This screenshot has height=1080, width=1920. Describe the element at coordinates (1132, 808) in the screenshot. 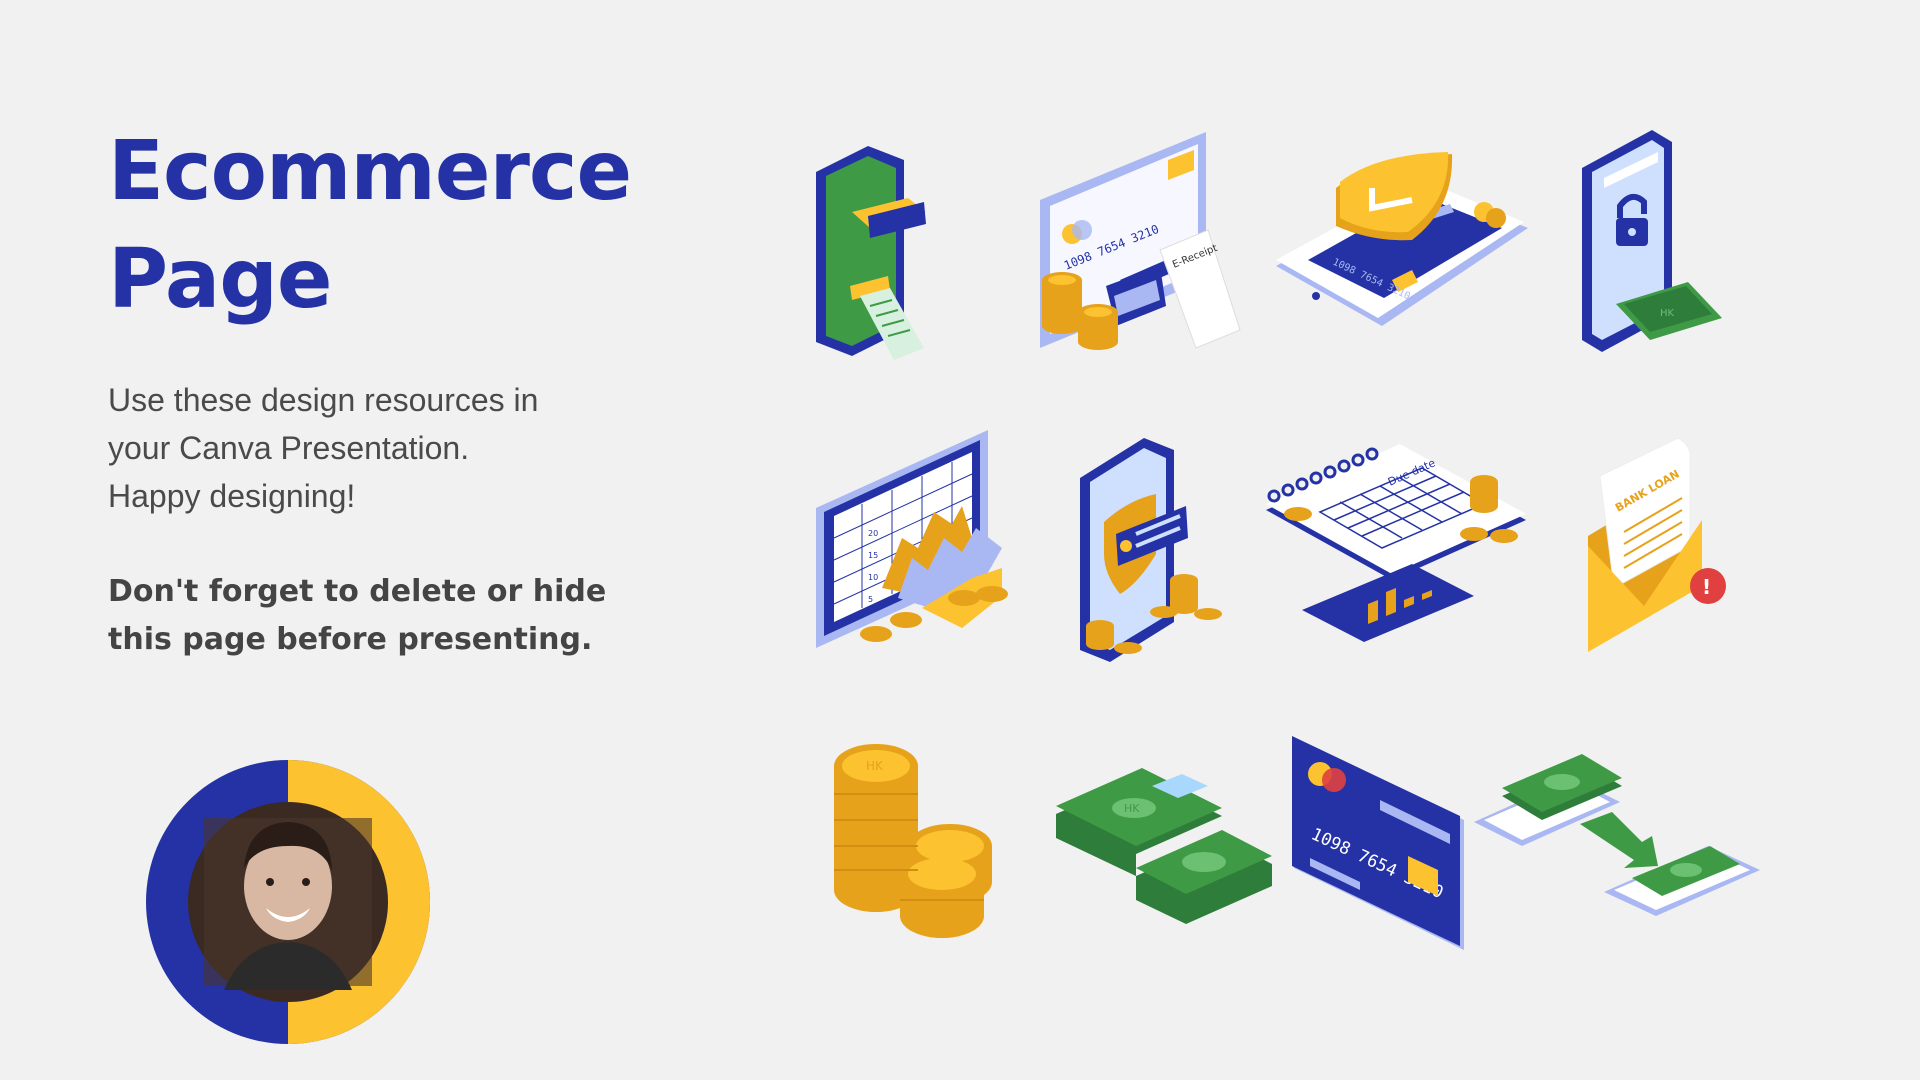

I see `cash-stack-currency-label: HK` at that location.